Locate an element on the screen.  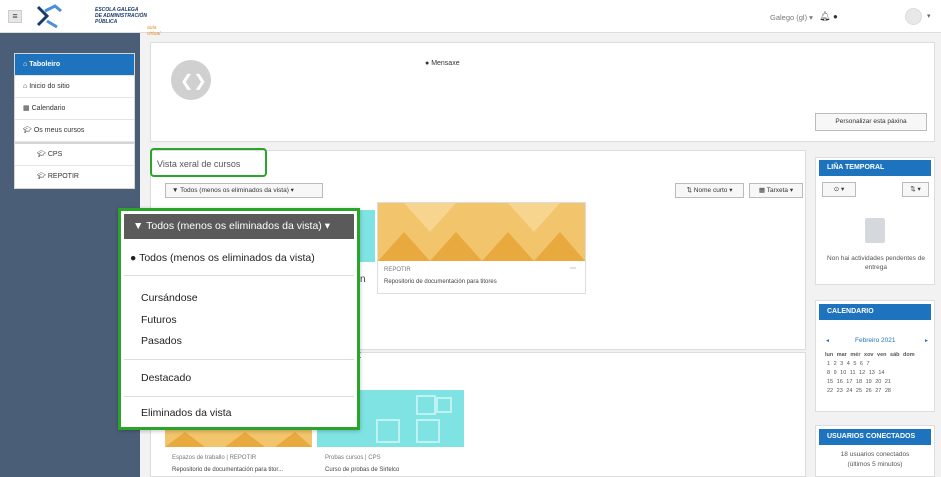
calendar-prev-button: ◄ is located at coordinates (827, 341).